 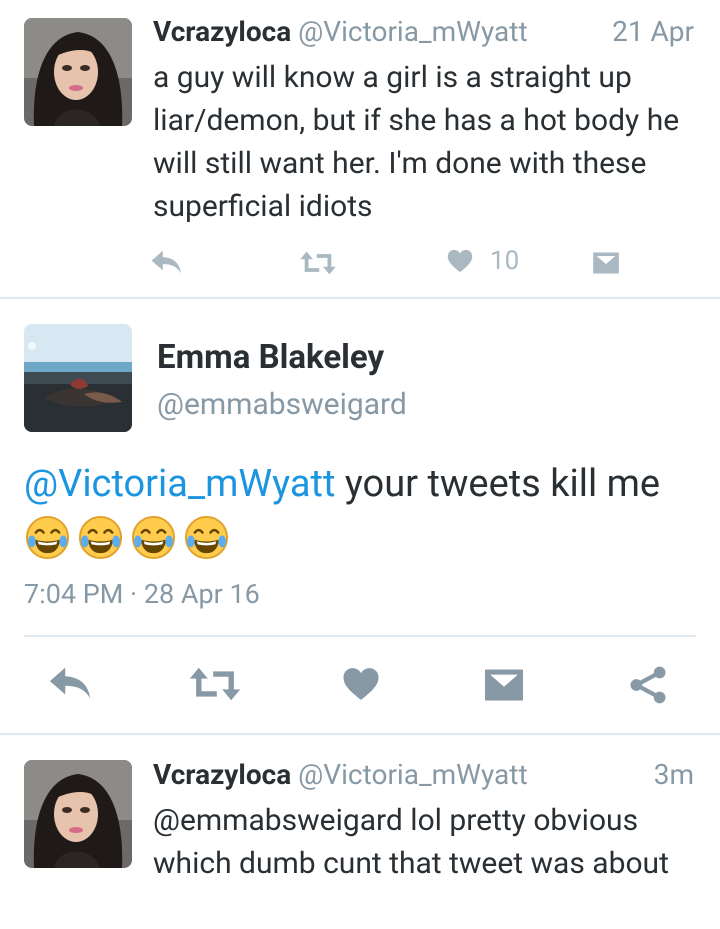 What do you see at coordinates (142, 594) in the screenshot?
I see `tweet-timestamp: 7:04 PM · 28 Apr 16` at bounding box center [142, 594].